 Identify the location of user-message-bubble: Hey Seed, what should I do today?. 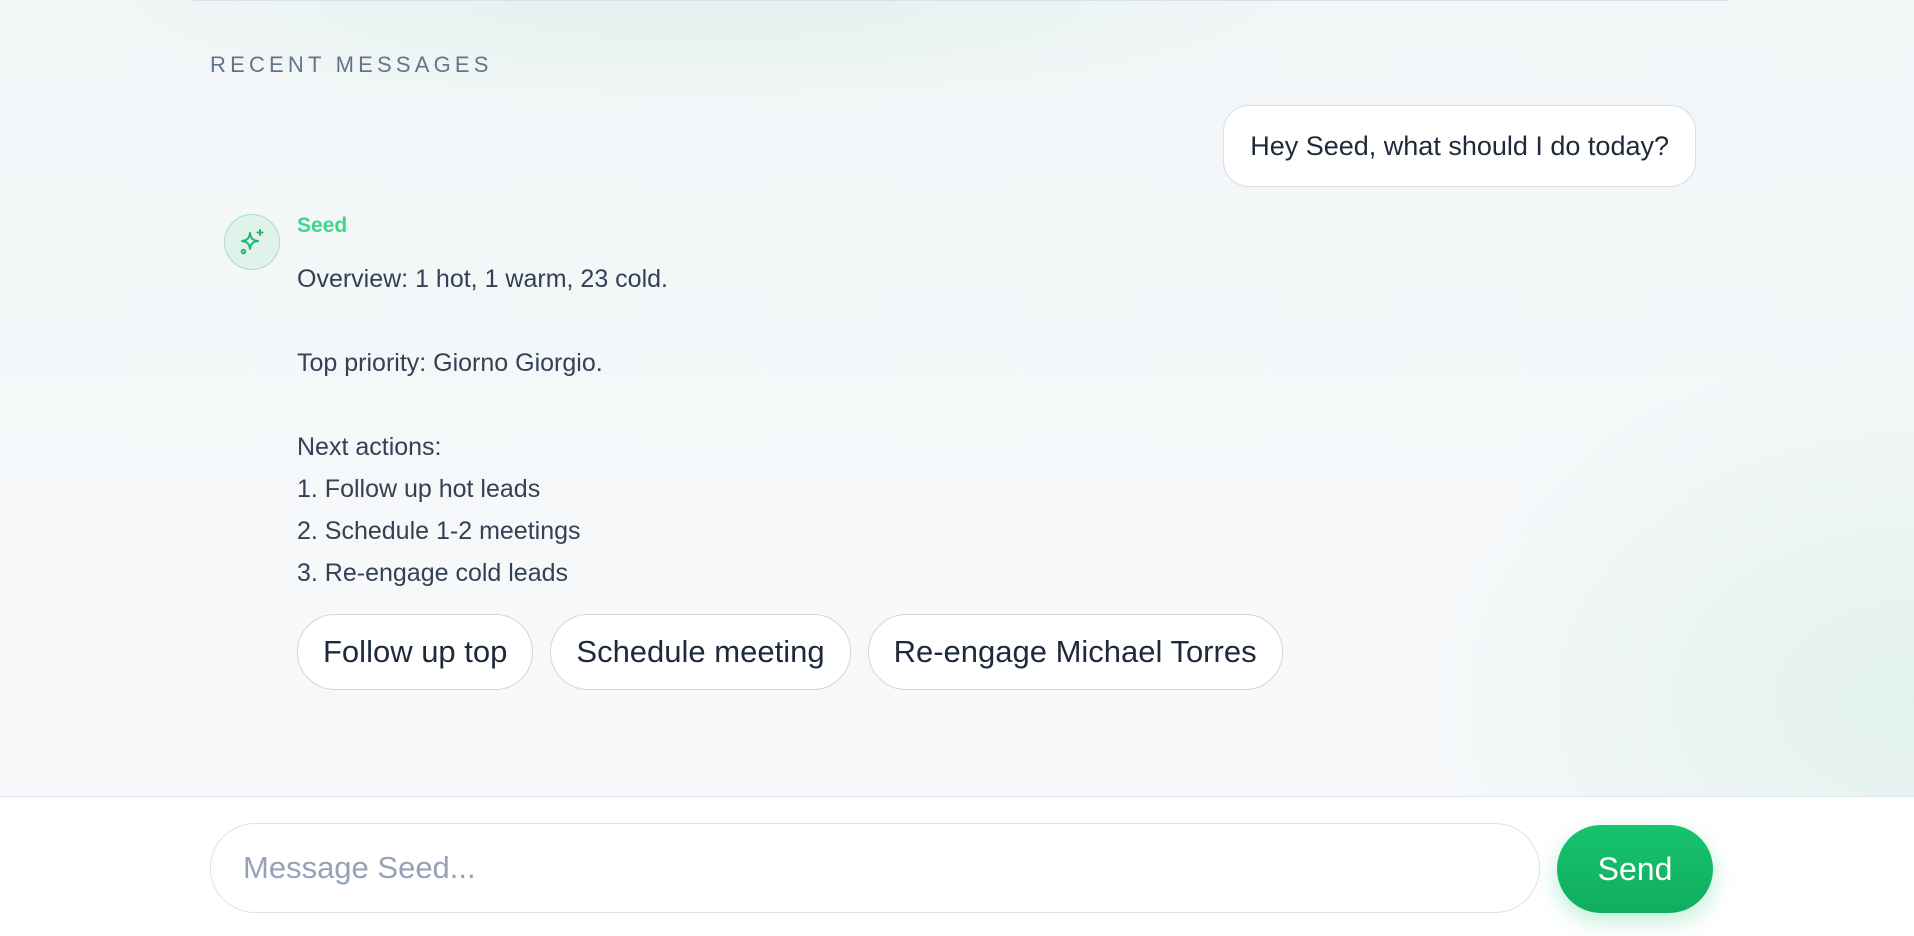
(1459, 146).